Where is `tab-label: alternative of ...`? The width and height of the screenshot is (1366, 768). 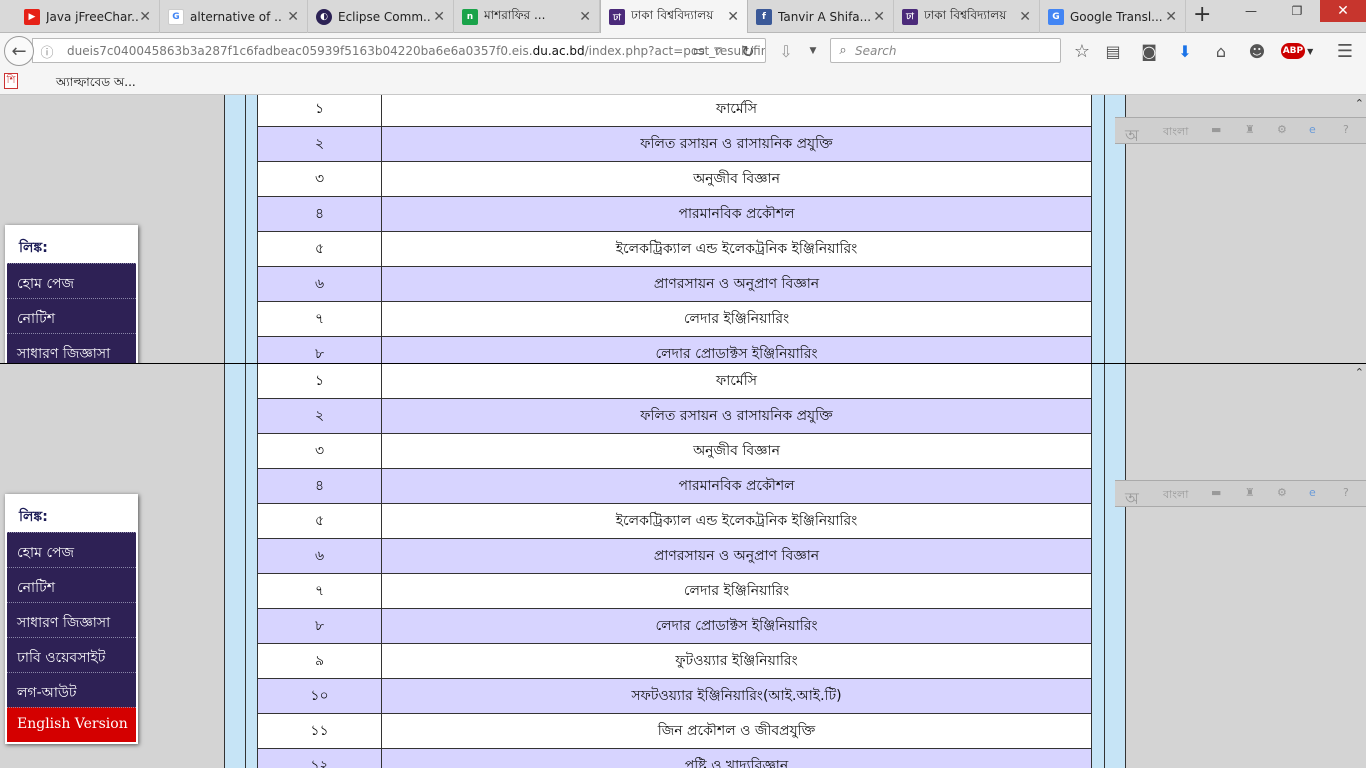
tab-label: alternative of ... is located at coordinates (236, 16).